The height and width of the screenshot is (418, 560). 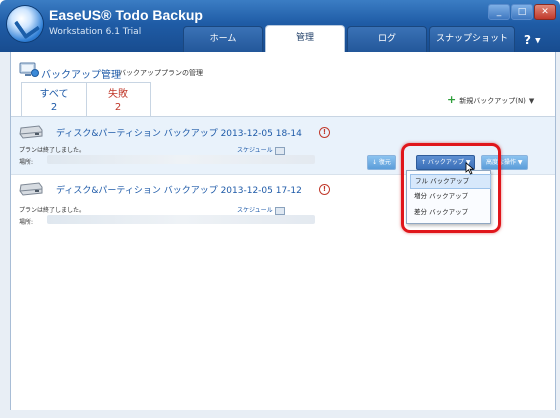 I want to click on page-title: バックアップ管理, so click(x=81, y=75).